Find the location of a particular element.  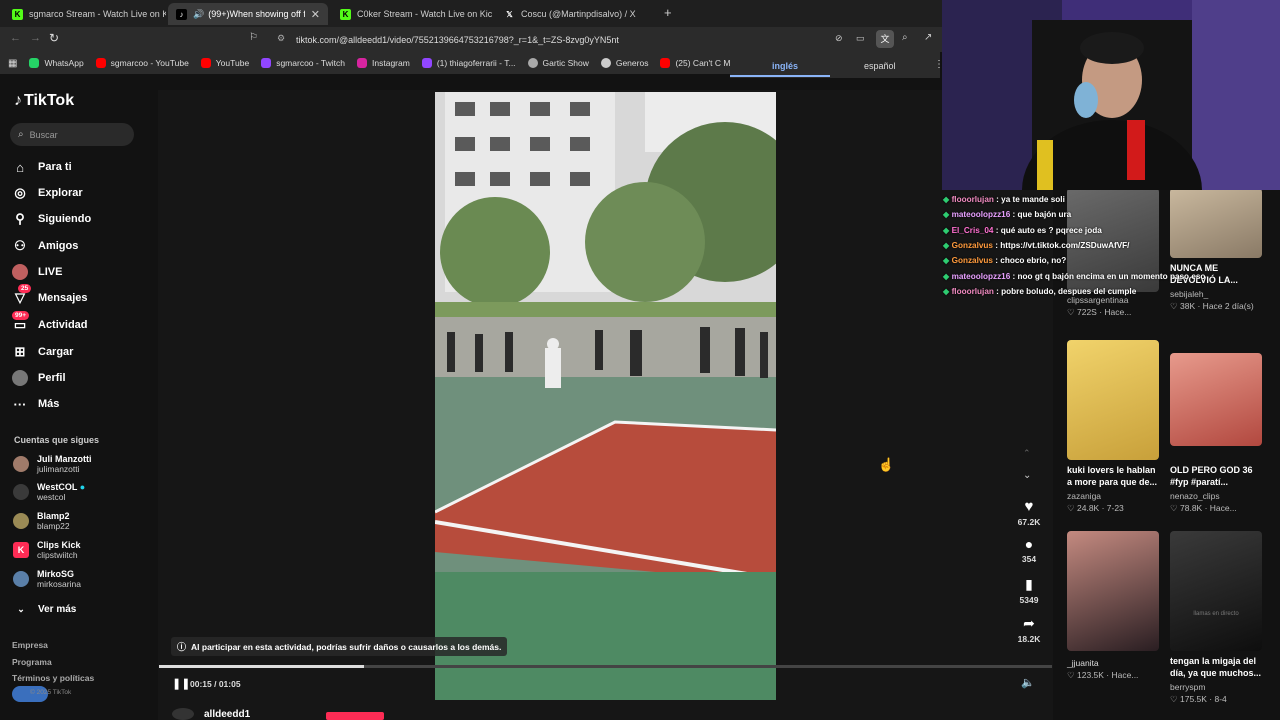

bookmark-label: Generos is located at coordinates (632, 63).